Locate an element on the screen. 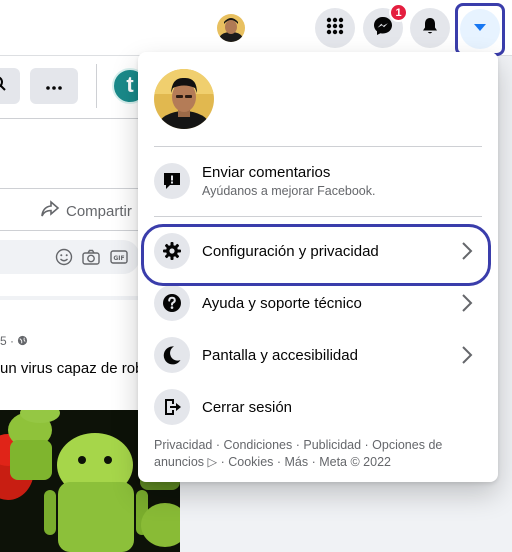  search-button is located at coordinates (10, 86).